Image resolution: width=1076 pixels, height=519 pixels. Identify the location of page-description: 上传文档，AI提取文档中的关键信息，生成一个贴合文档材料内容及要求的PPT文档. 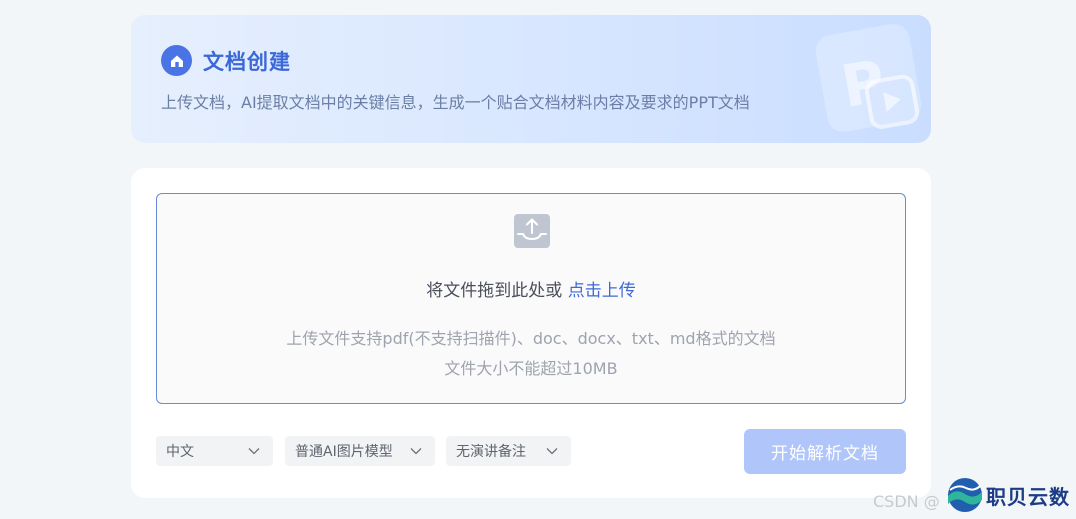
(455, 102).